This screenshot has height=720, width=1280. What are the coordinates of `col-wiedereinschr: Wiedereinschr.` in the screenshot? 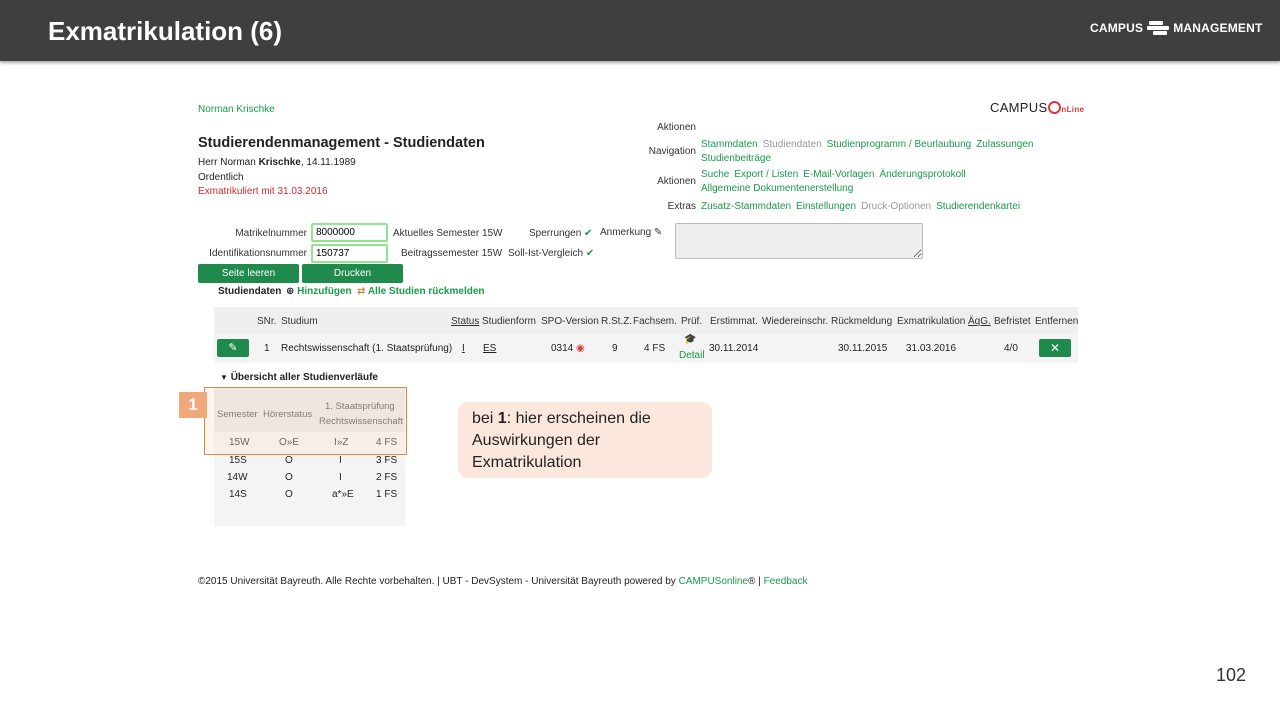 It's located at (795, 321).